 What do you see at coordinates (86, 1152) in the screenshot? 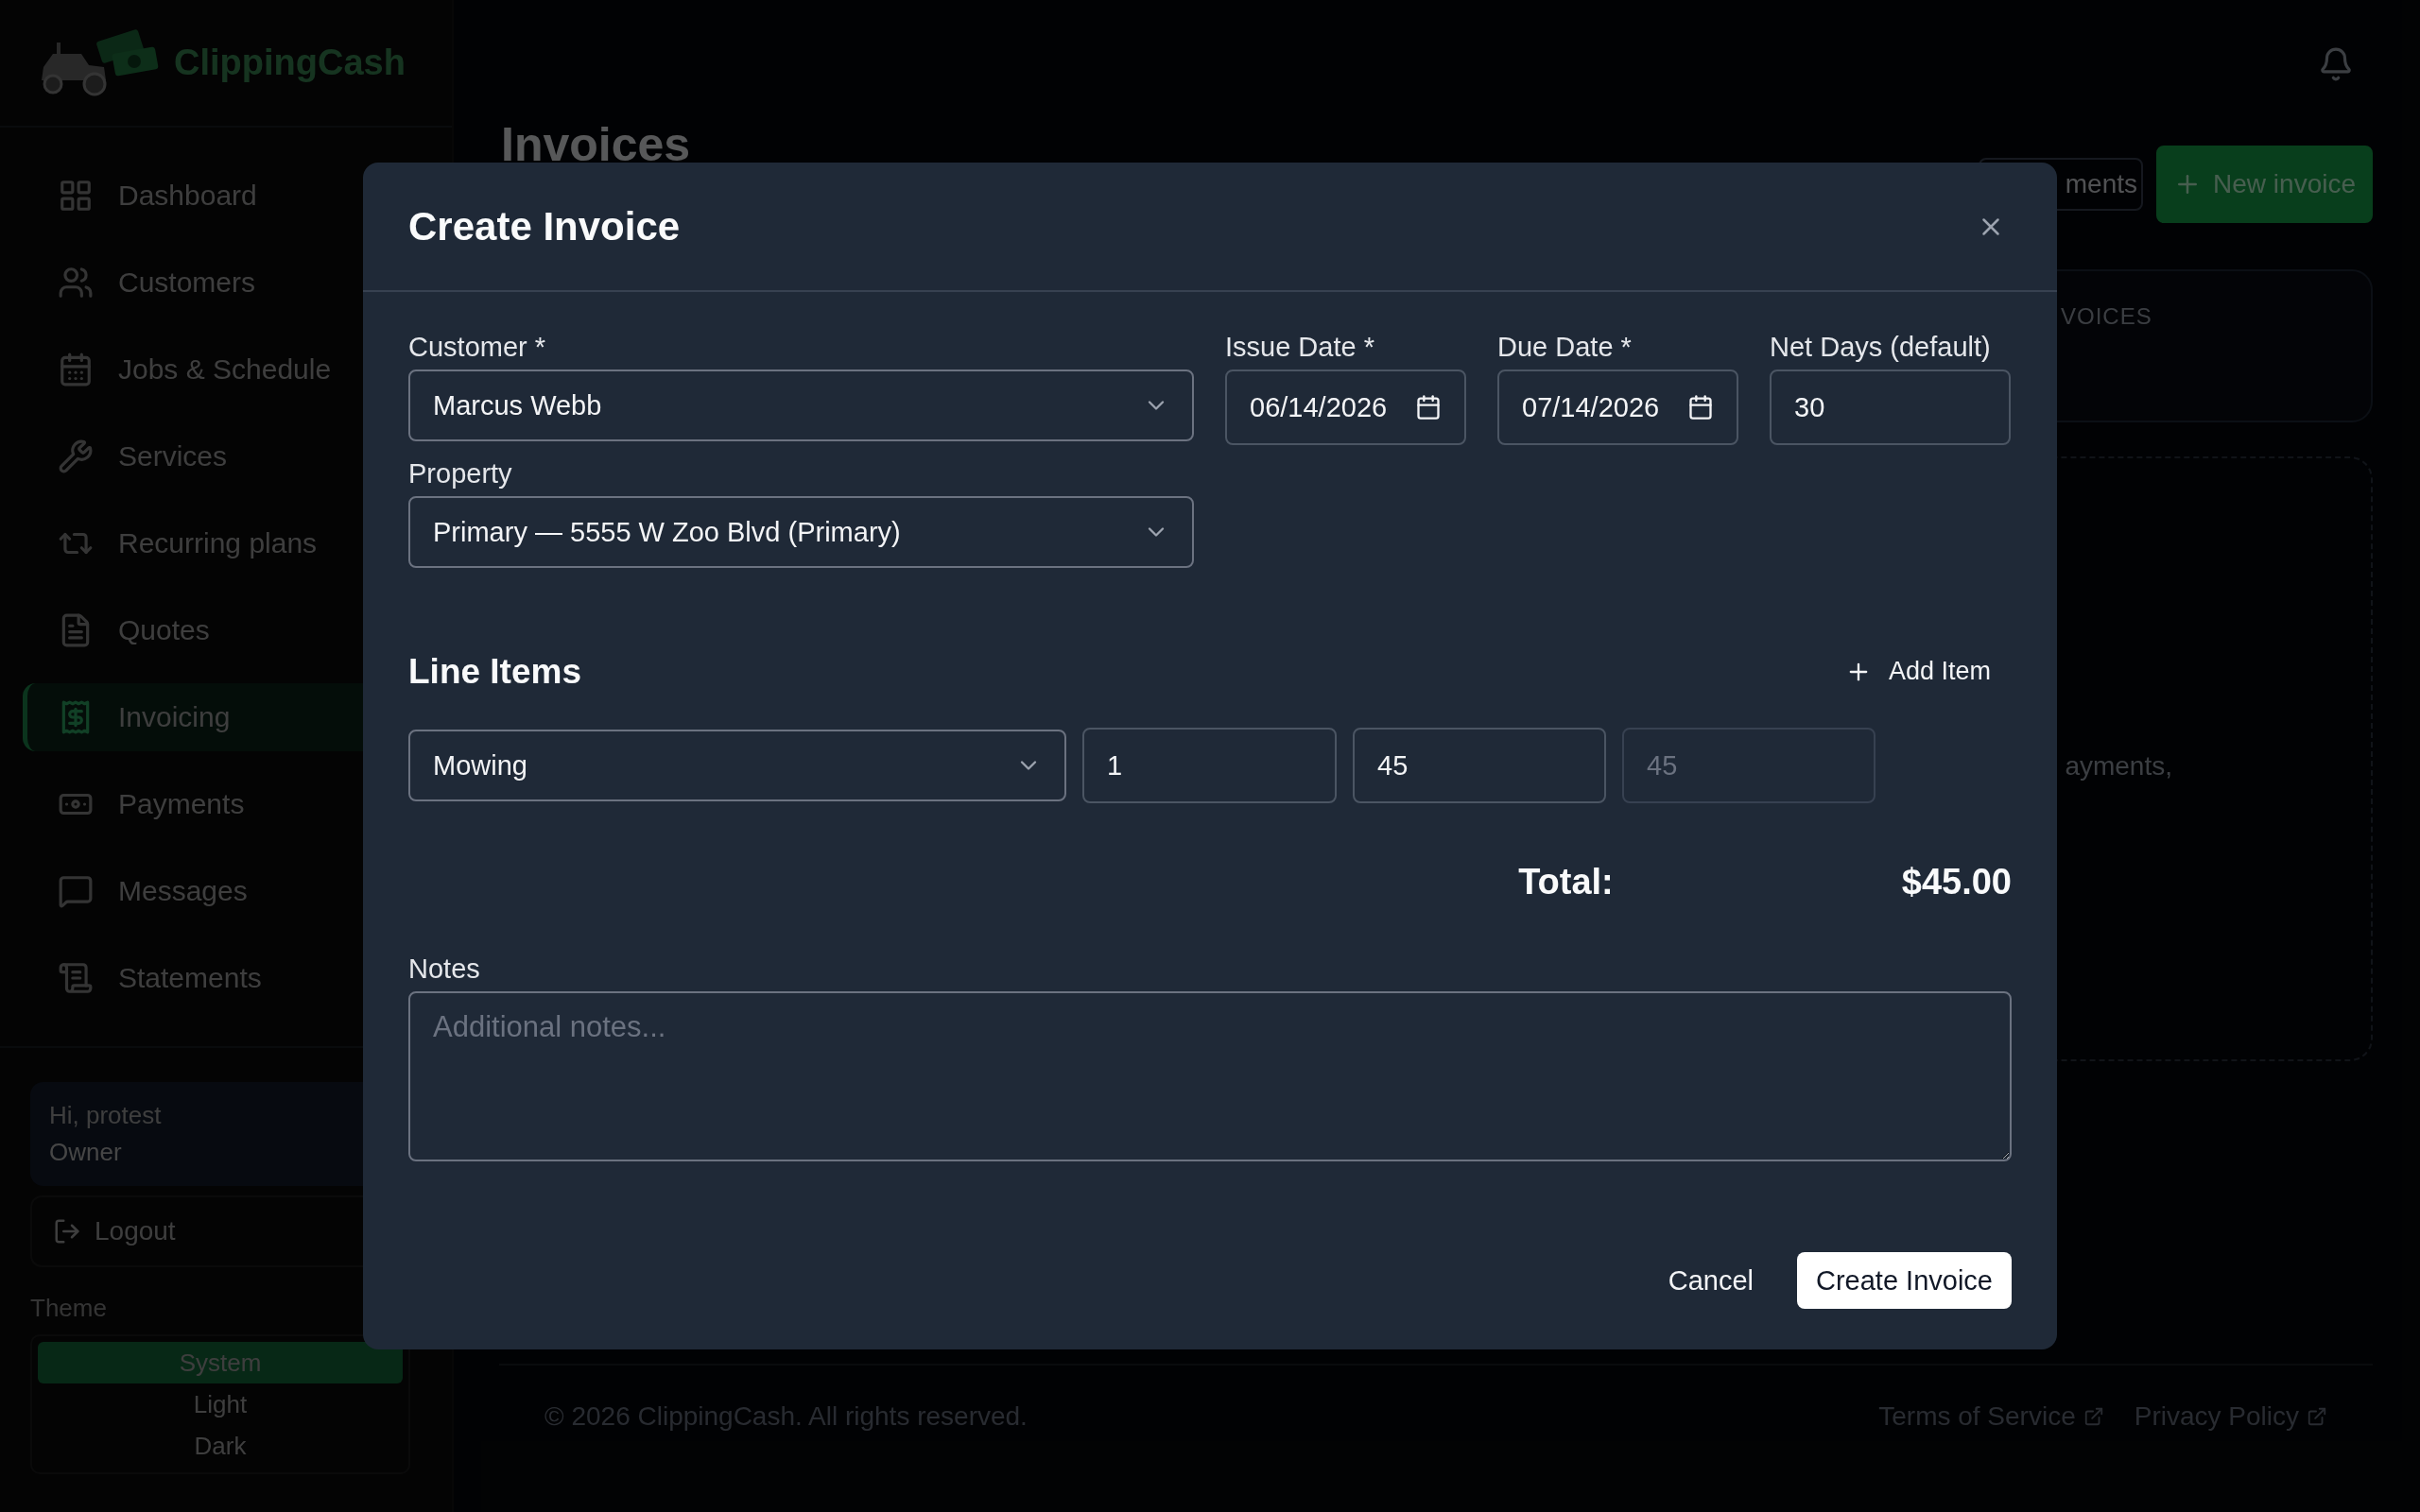
I see `user-role: Owner` at bounding box center [86, 1152].